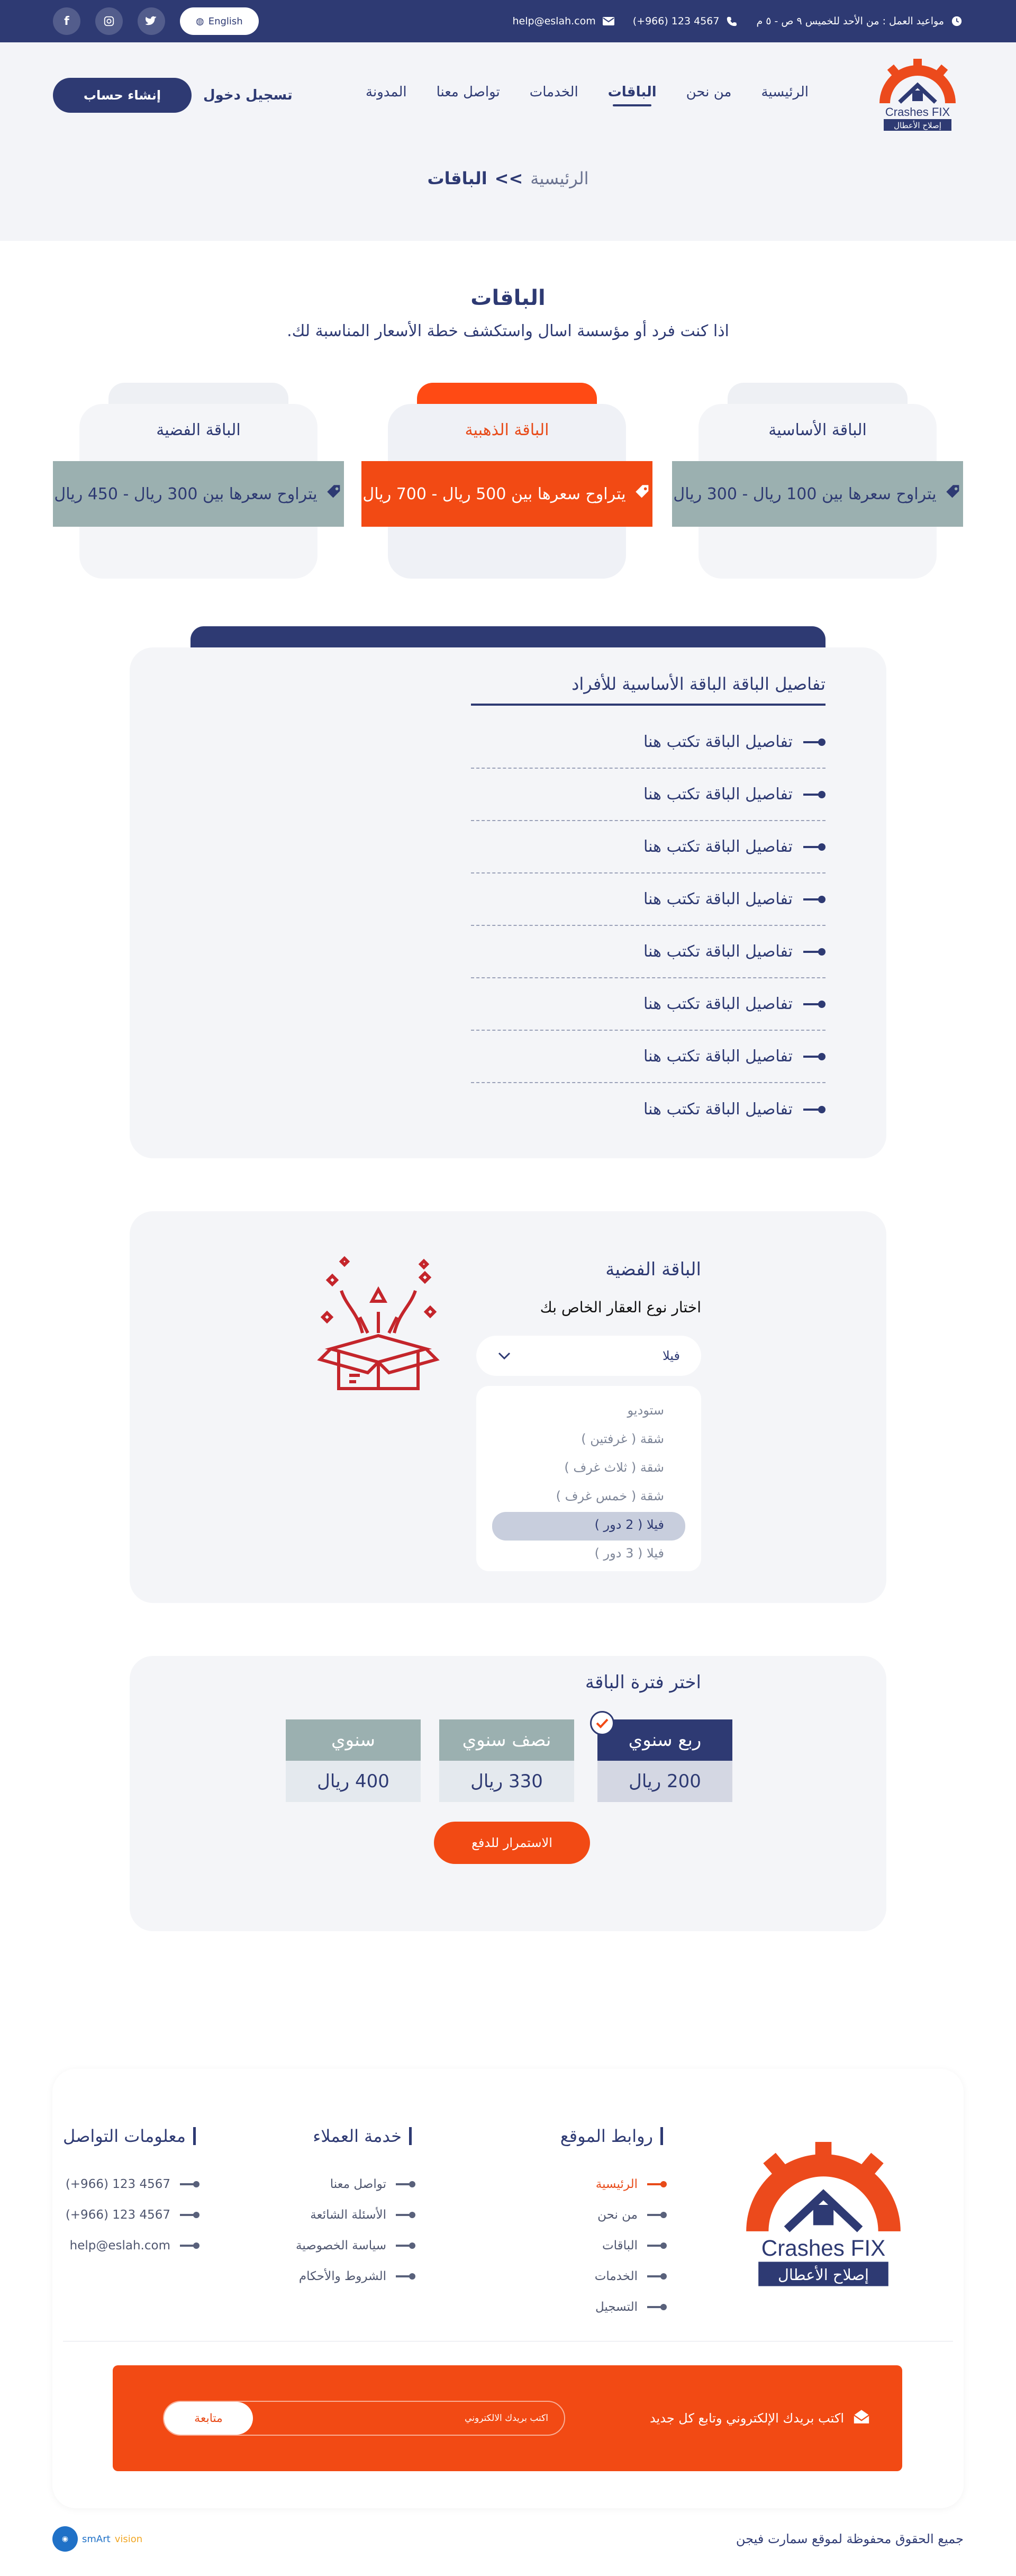 Image resolution: width=1016 pixels, height=2576 pixels. I want to click on check-icon, so click(602, 1723).